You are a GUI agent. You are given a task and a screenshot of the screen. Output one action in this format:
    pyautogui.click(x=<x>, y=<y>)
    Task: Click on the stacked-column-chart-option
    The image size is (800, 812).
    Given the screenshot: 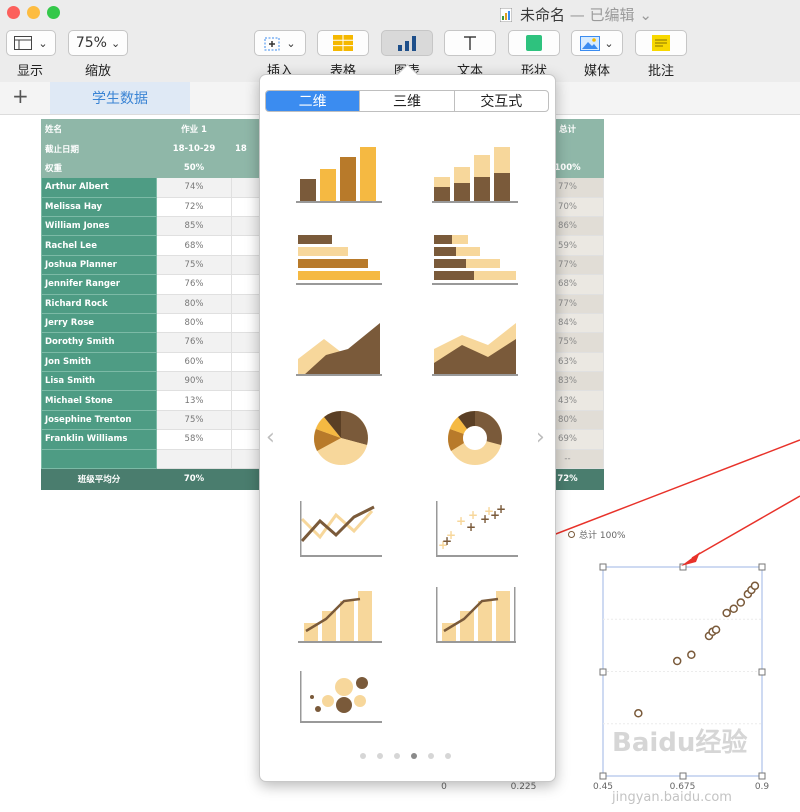 What is the action you would take?
    pyautogui.click(x=475, y=175)
    